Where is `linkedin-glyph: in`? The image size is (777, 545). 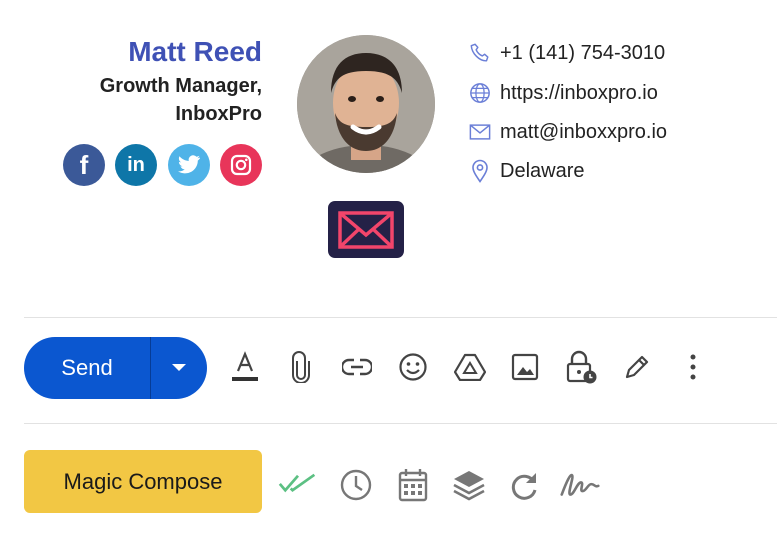
linkedin-glyph: in is located at coordinates (136, 164).